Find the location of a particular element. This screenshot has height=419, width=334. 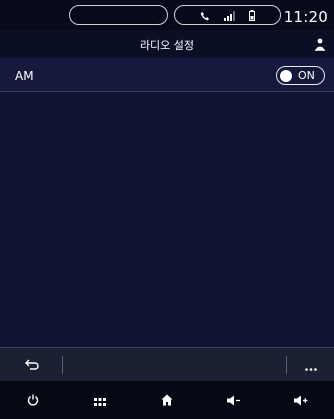

volume-up-icon is located at coordinates (300, 400).